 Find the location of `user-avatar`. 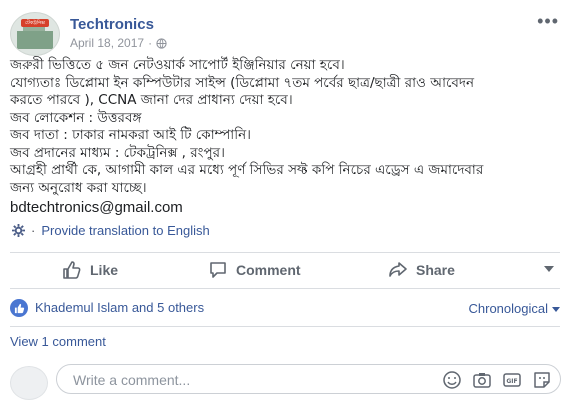

user-avatar is located at coordinates (29, 383).